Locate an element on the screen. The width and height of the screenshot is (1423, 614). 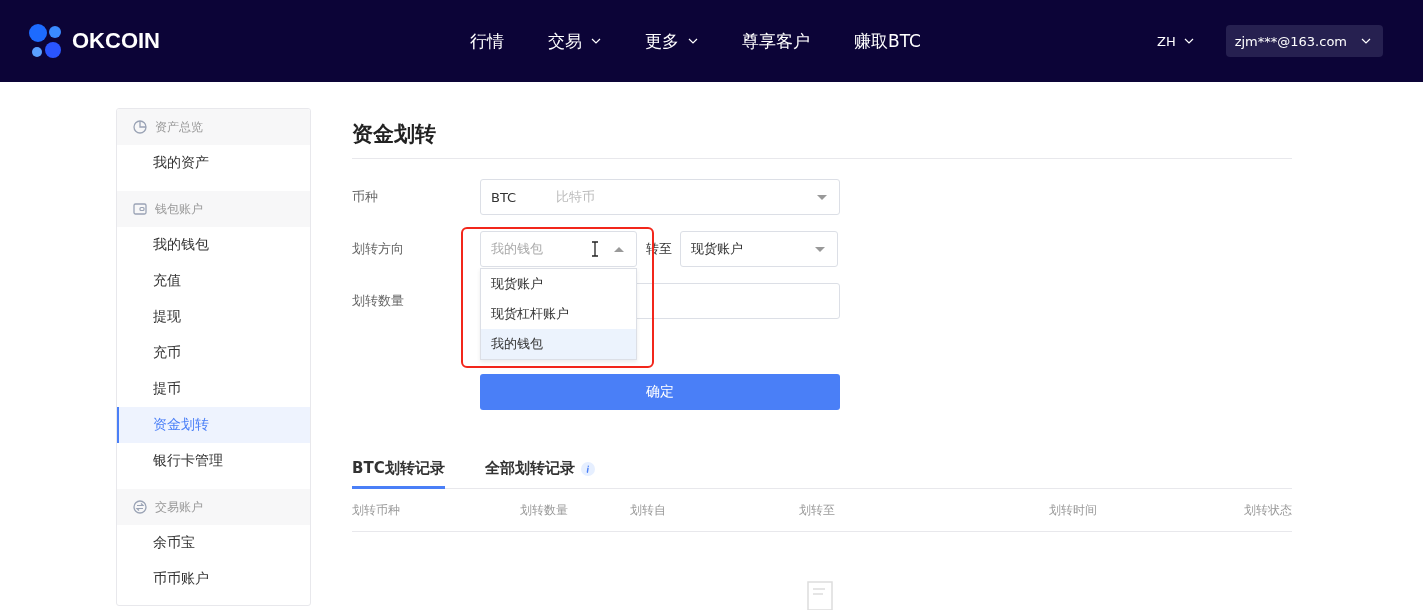
account-button: zjm***@163.com is located at coordinates (1304, 41).